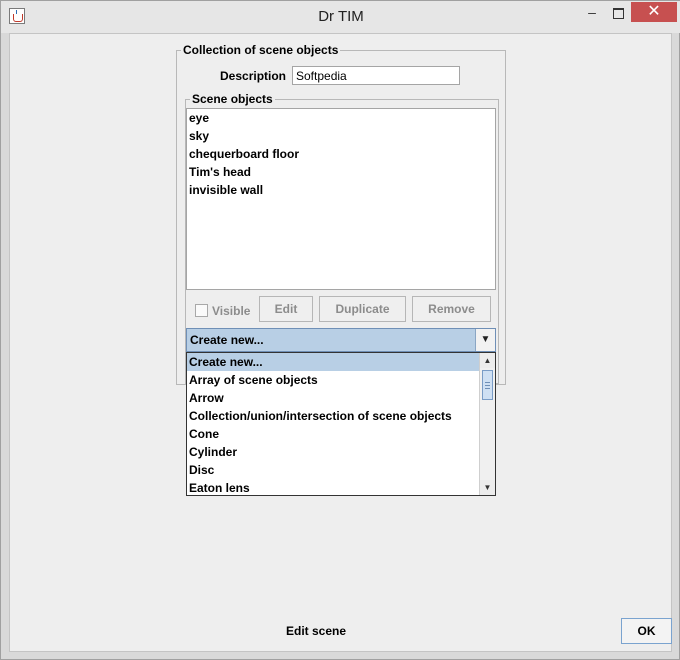  What do you see at coordinates (341, 136) in the screenshot?
I see `list-item: sky` at bounding box center [341, 136].